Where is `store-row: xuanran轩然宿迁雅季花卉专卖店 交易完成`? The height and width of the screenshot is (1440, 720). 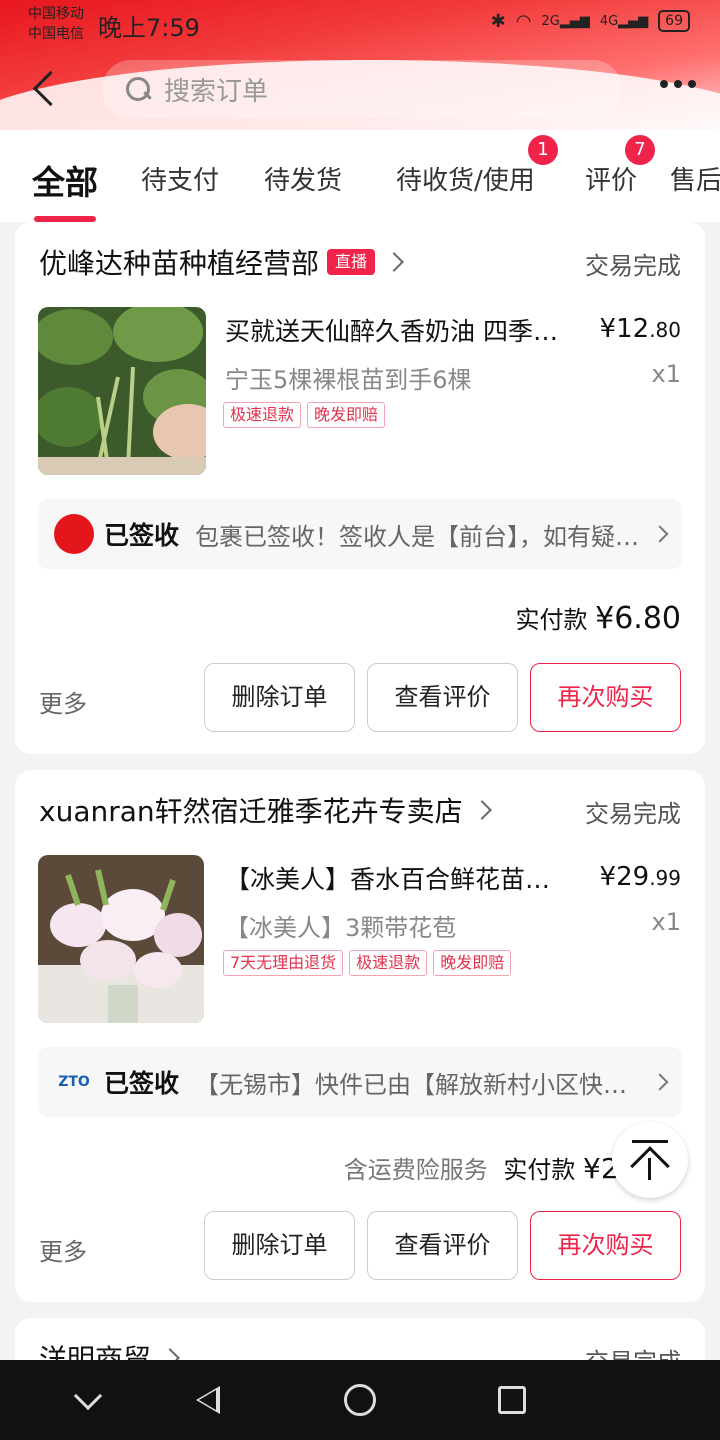
store-row: xuanran轩然宿迁雅季花卉专卖店 交易完成 is located at coordinates (360, 815).